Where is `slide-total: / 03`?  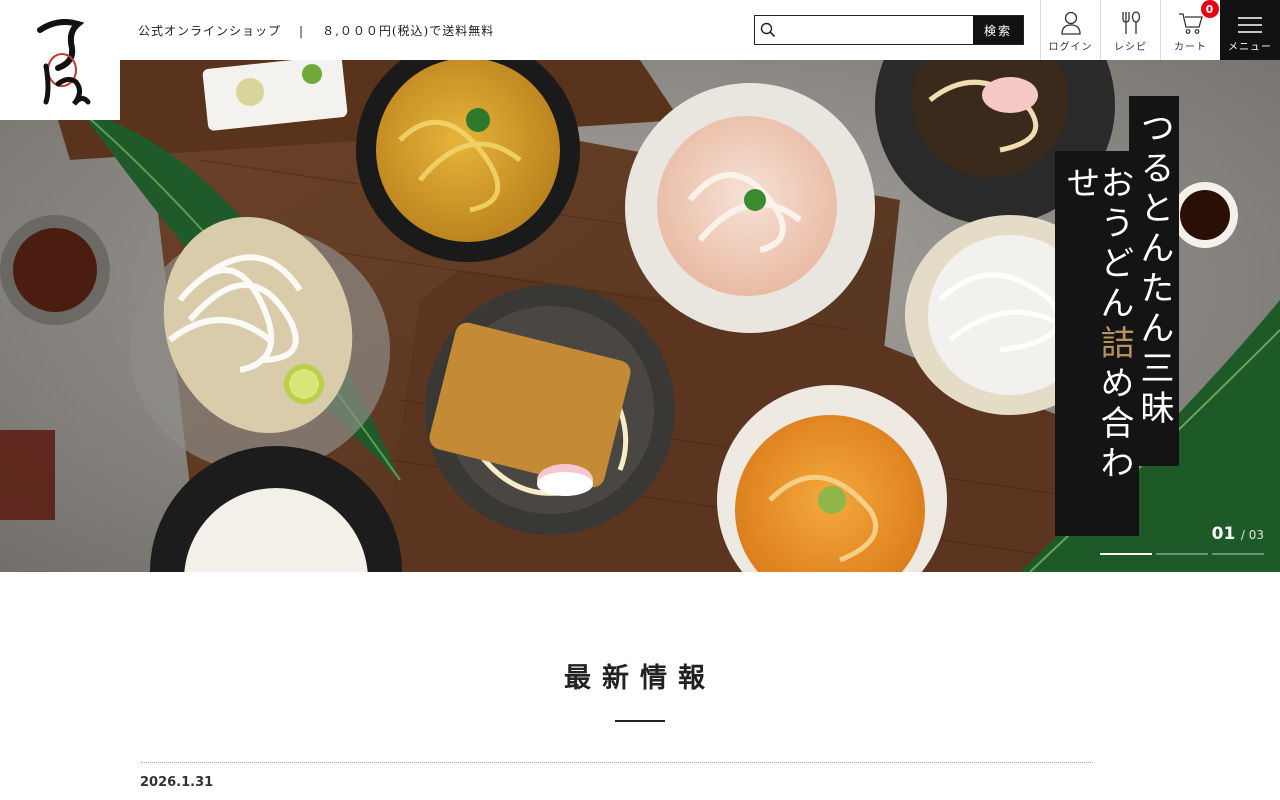 slide-total: / 03 is located at coordinates (1252, 535).